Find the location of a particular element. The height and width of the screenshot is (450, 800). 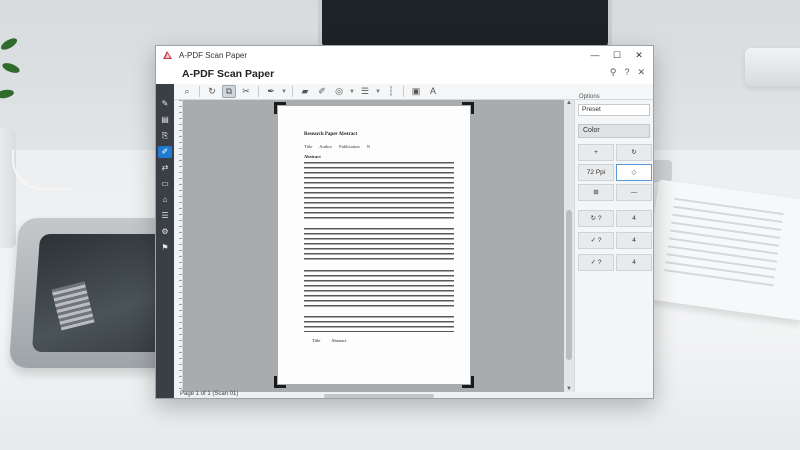

scroll-up-icon: ▲ is located at coordinates (569, 103).